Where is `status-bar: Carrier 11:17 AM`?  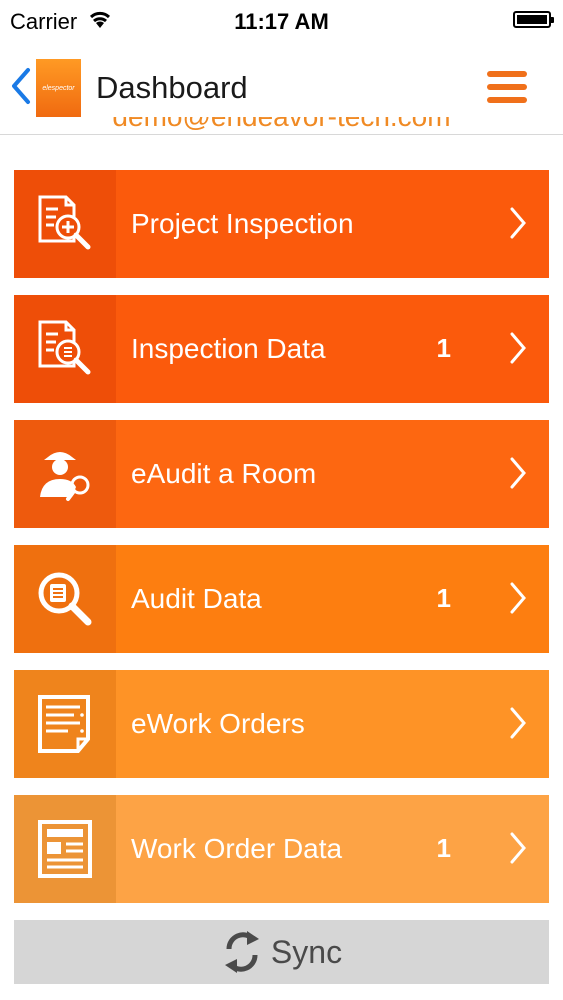 status-bar: Carrier 11:17 AM is located at coordinates (281, 21).